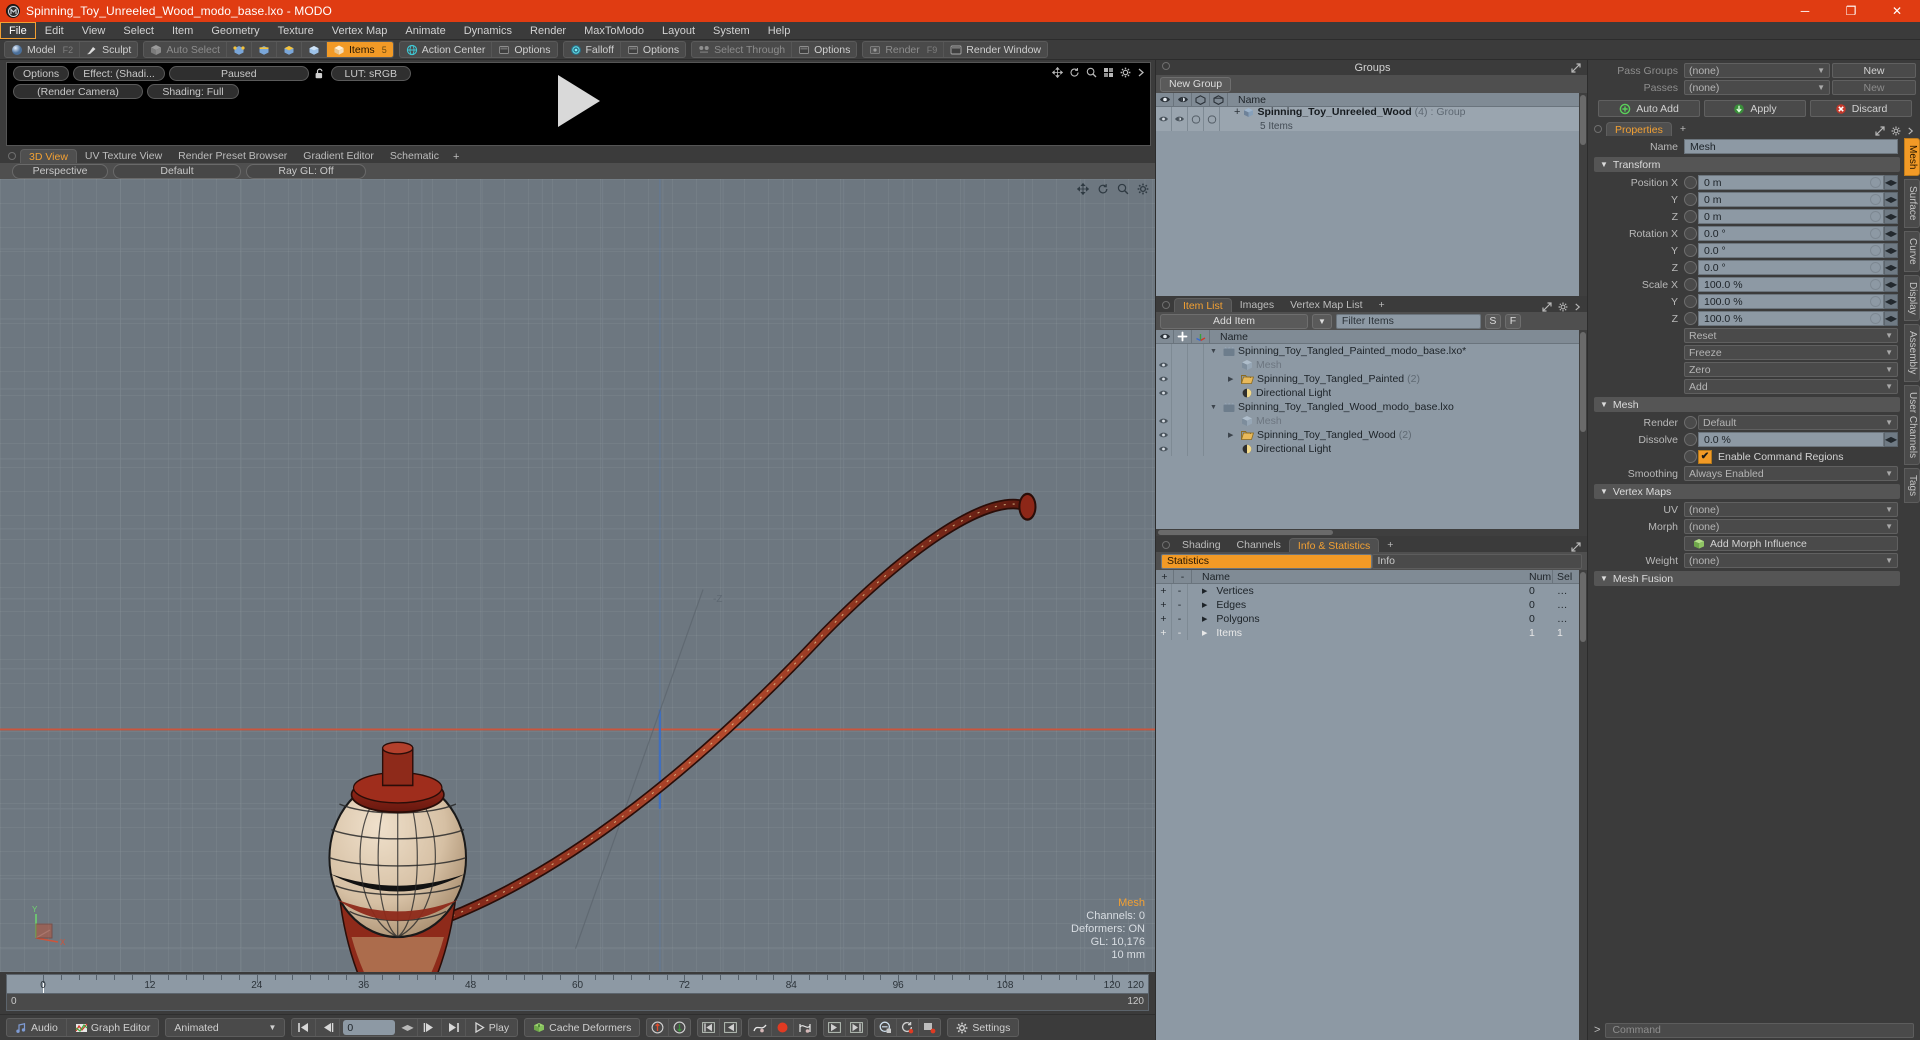 Image resolution: width=1920 pixels, height=1040 pixels. I want to click on select-through-button: Select Through, so click(741, 49).